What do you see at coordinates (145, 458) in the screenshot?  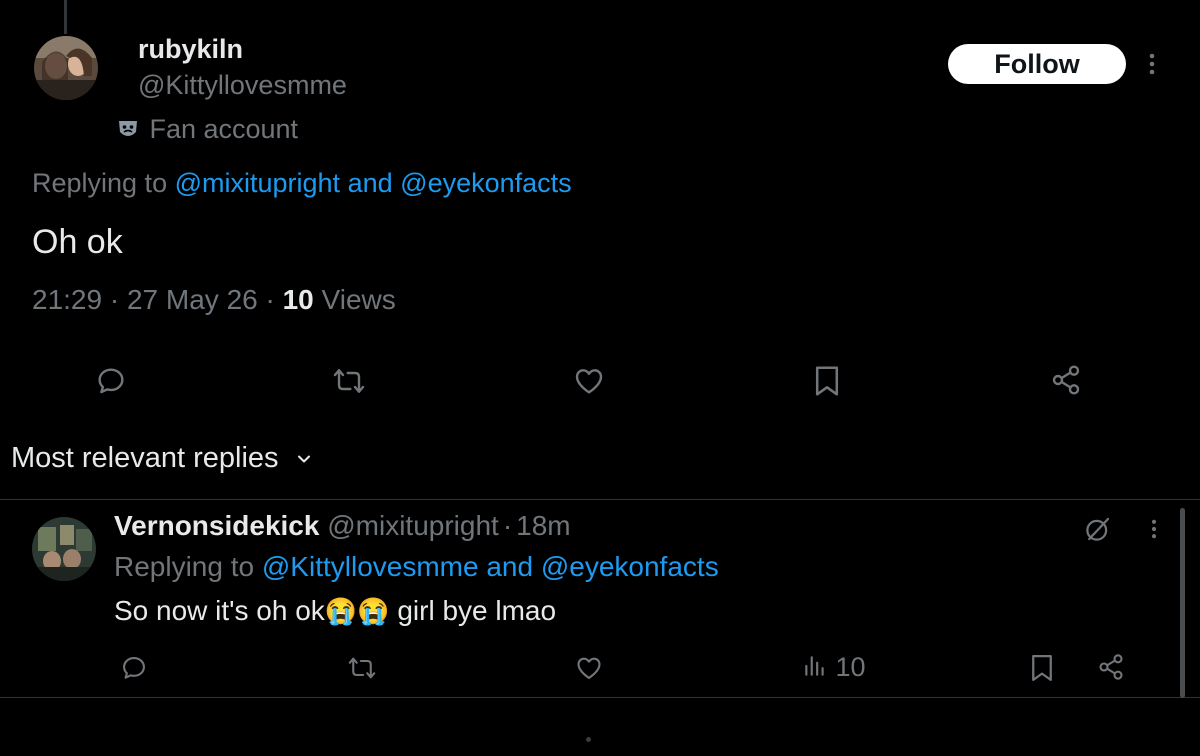 I see `sort-label: Most relevant replies` at bounding box center [145, 458].